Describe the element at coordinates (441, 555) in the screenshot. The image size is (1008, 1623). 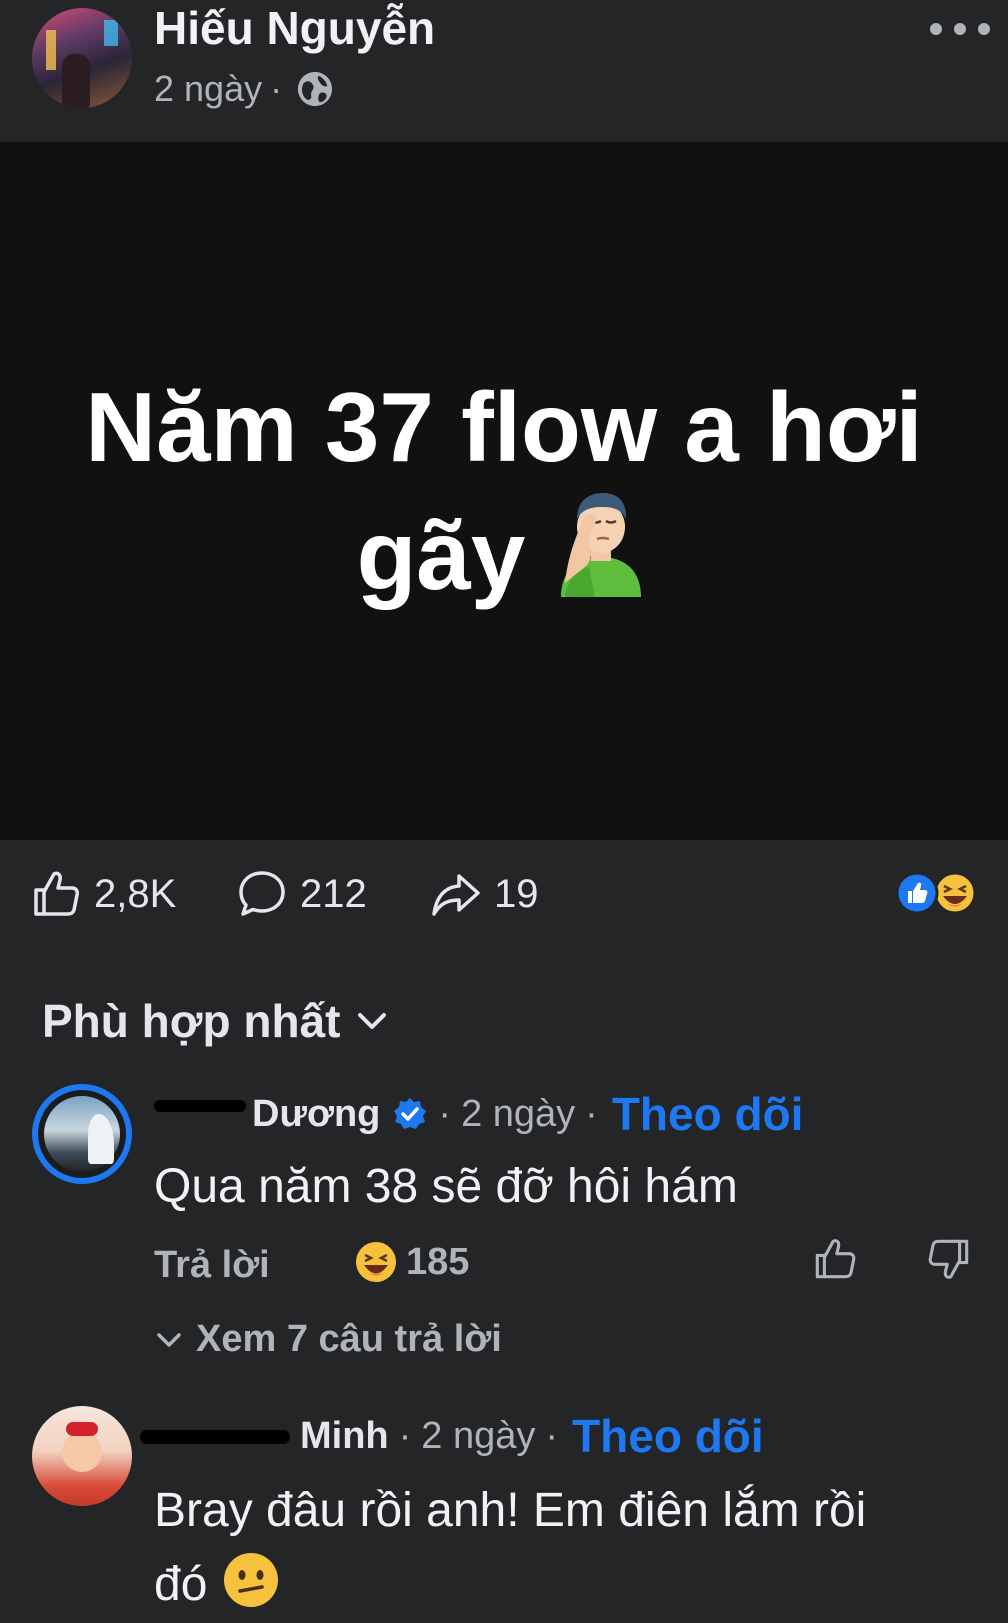
I see `post-text-line2: gãy` at that location.